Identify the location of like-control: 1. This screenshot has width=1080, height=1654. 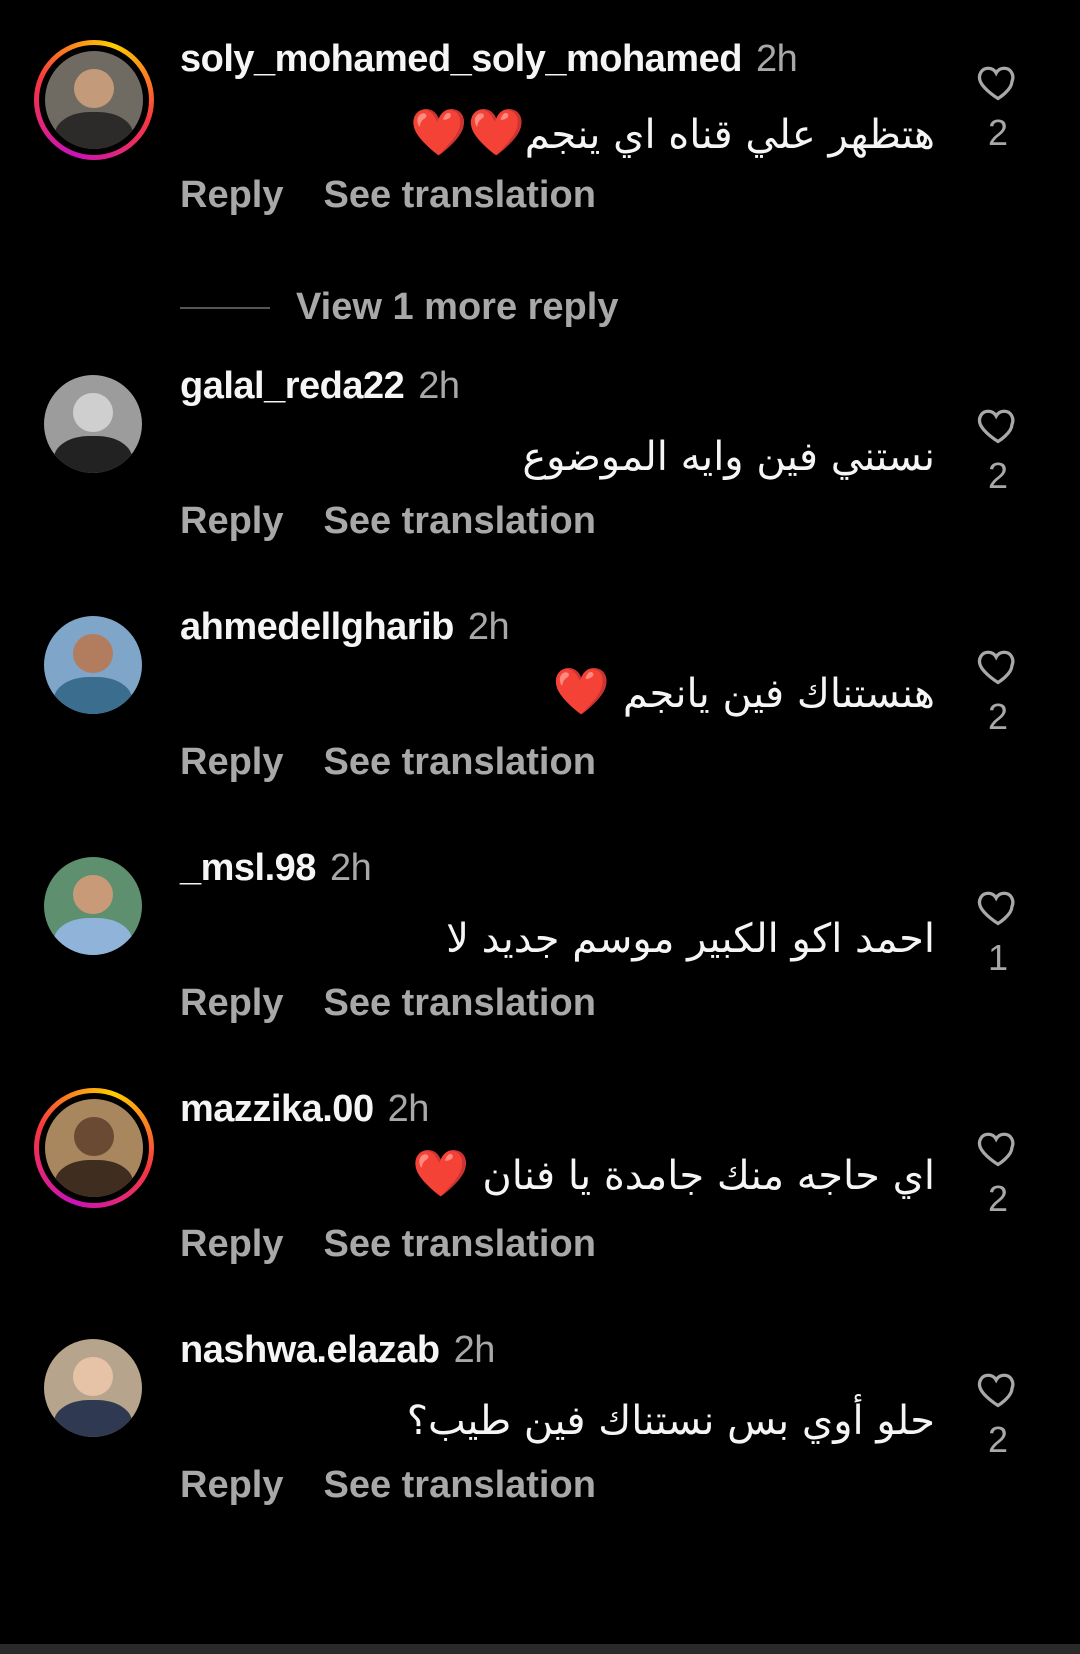
(998, 932).